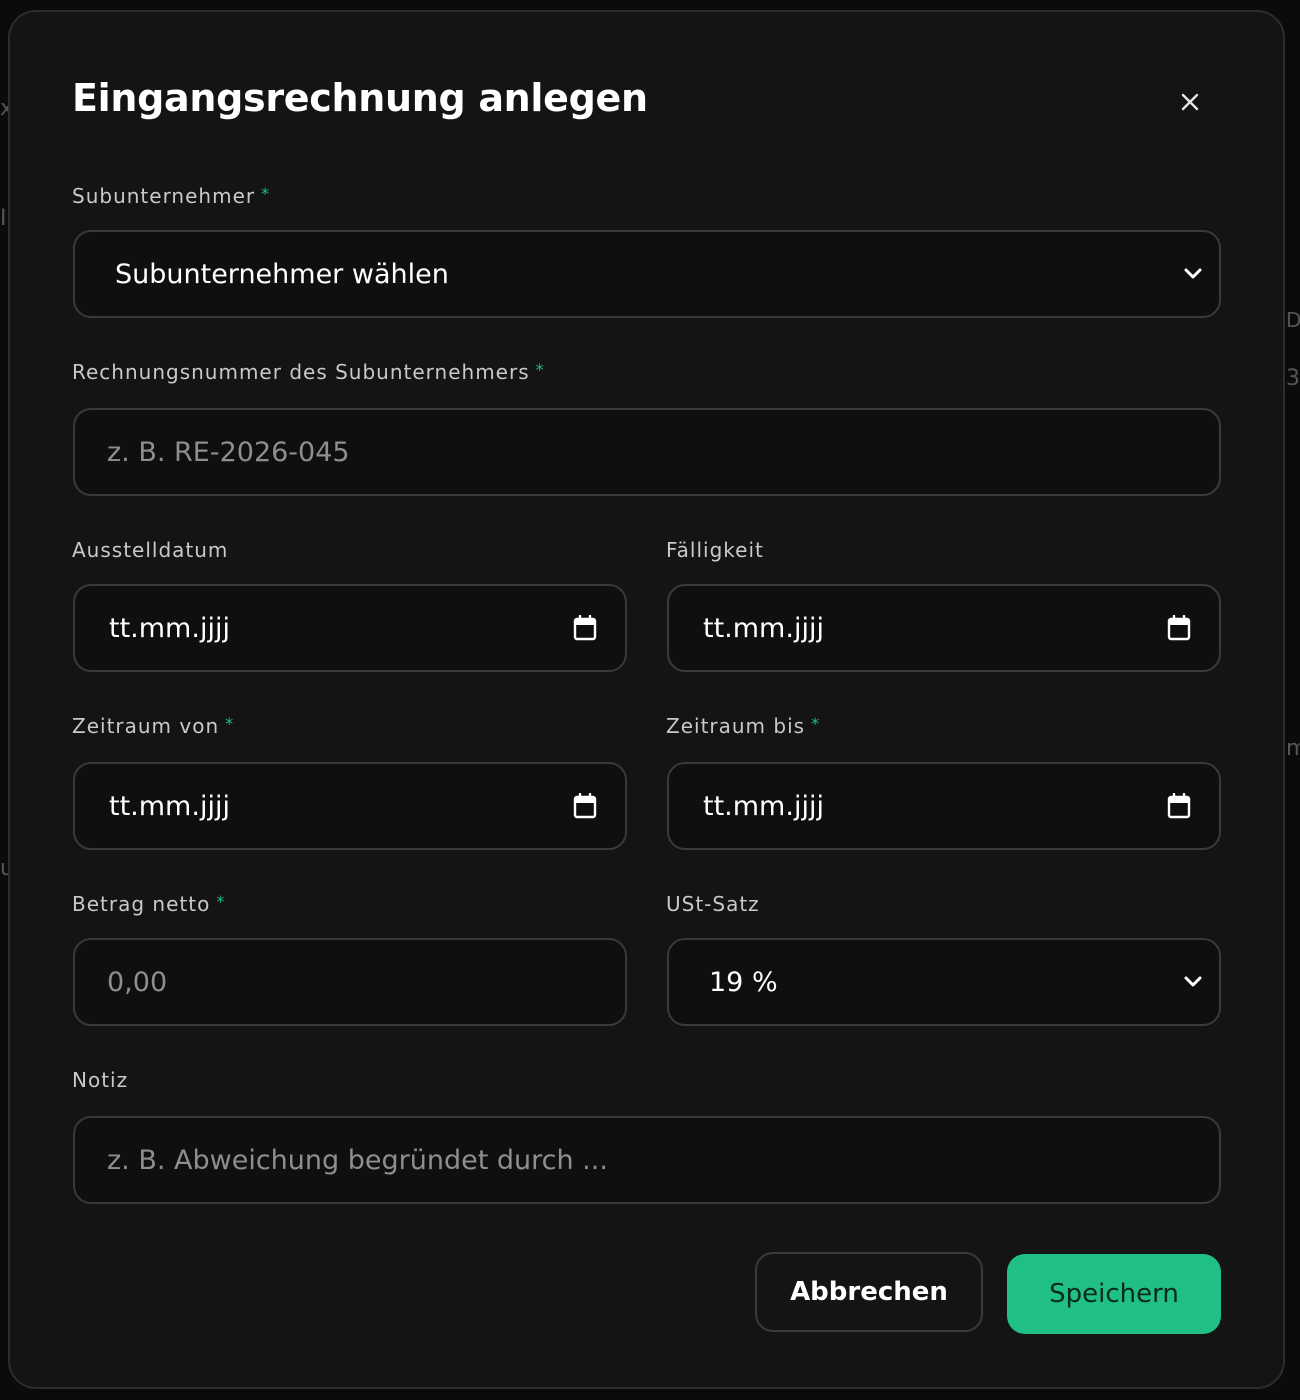  What do you see at coordinates (169, 628) in the screenshot?
I see `ausstelldatum-value: tt.mm.jjjj` at bounding box center [169, 628].